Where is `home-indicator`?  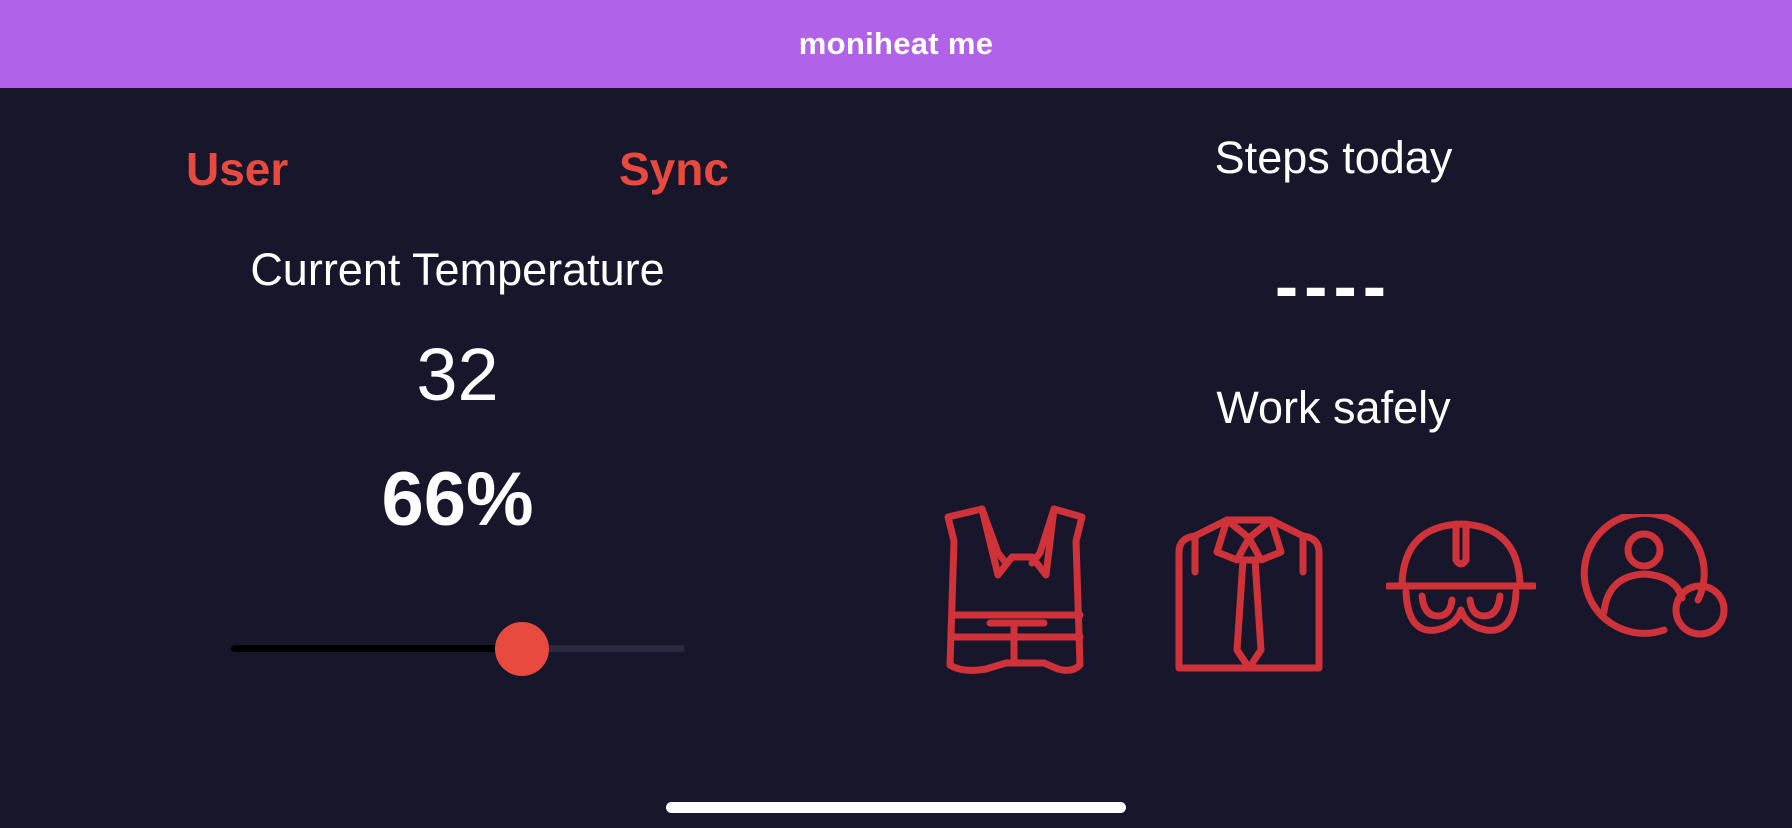 home-indicator is located at coordinates (896, 807).